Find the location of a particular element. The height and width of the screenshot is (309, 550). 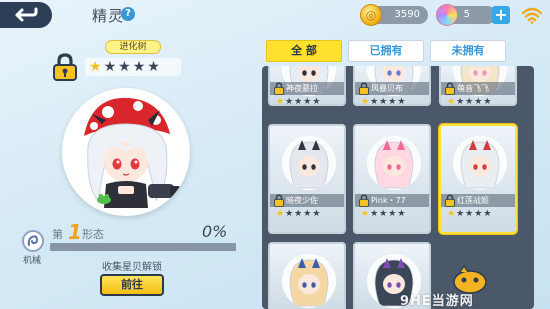

sprite-card: 萌音飞飞 ★ ★ ★ ★ ★ is located at coordinates (478, 86).